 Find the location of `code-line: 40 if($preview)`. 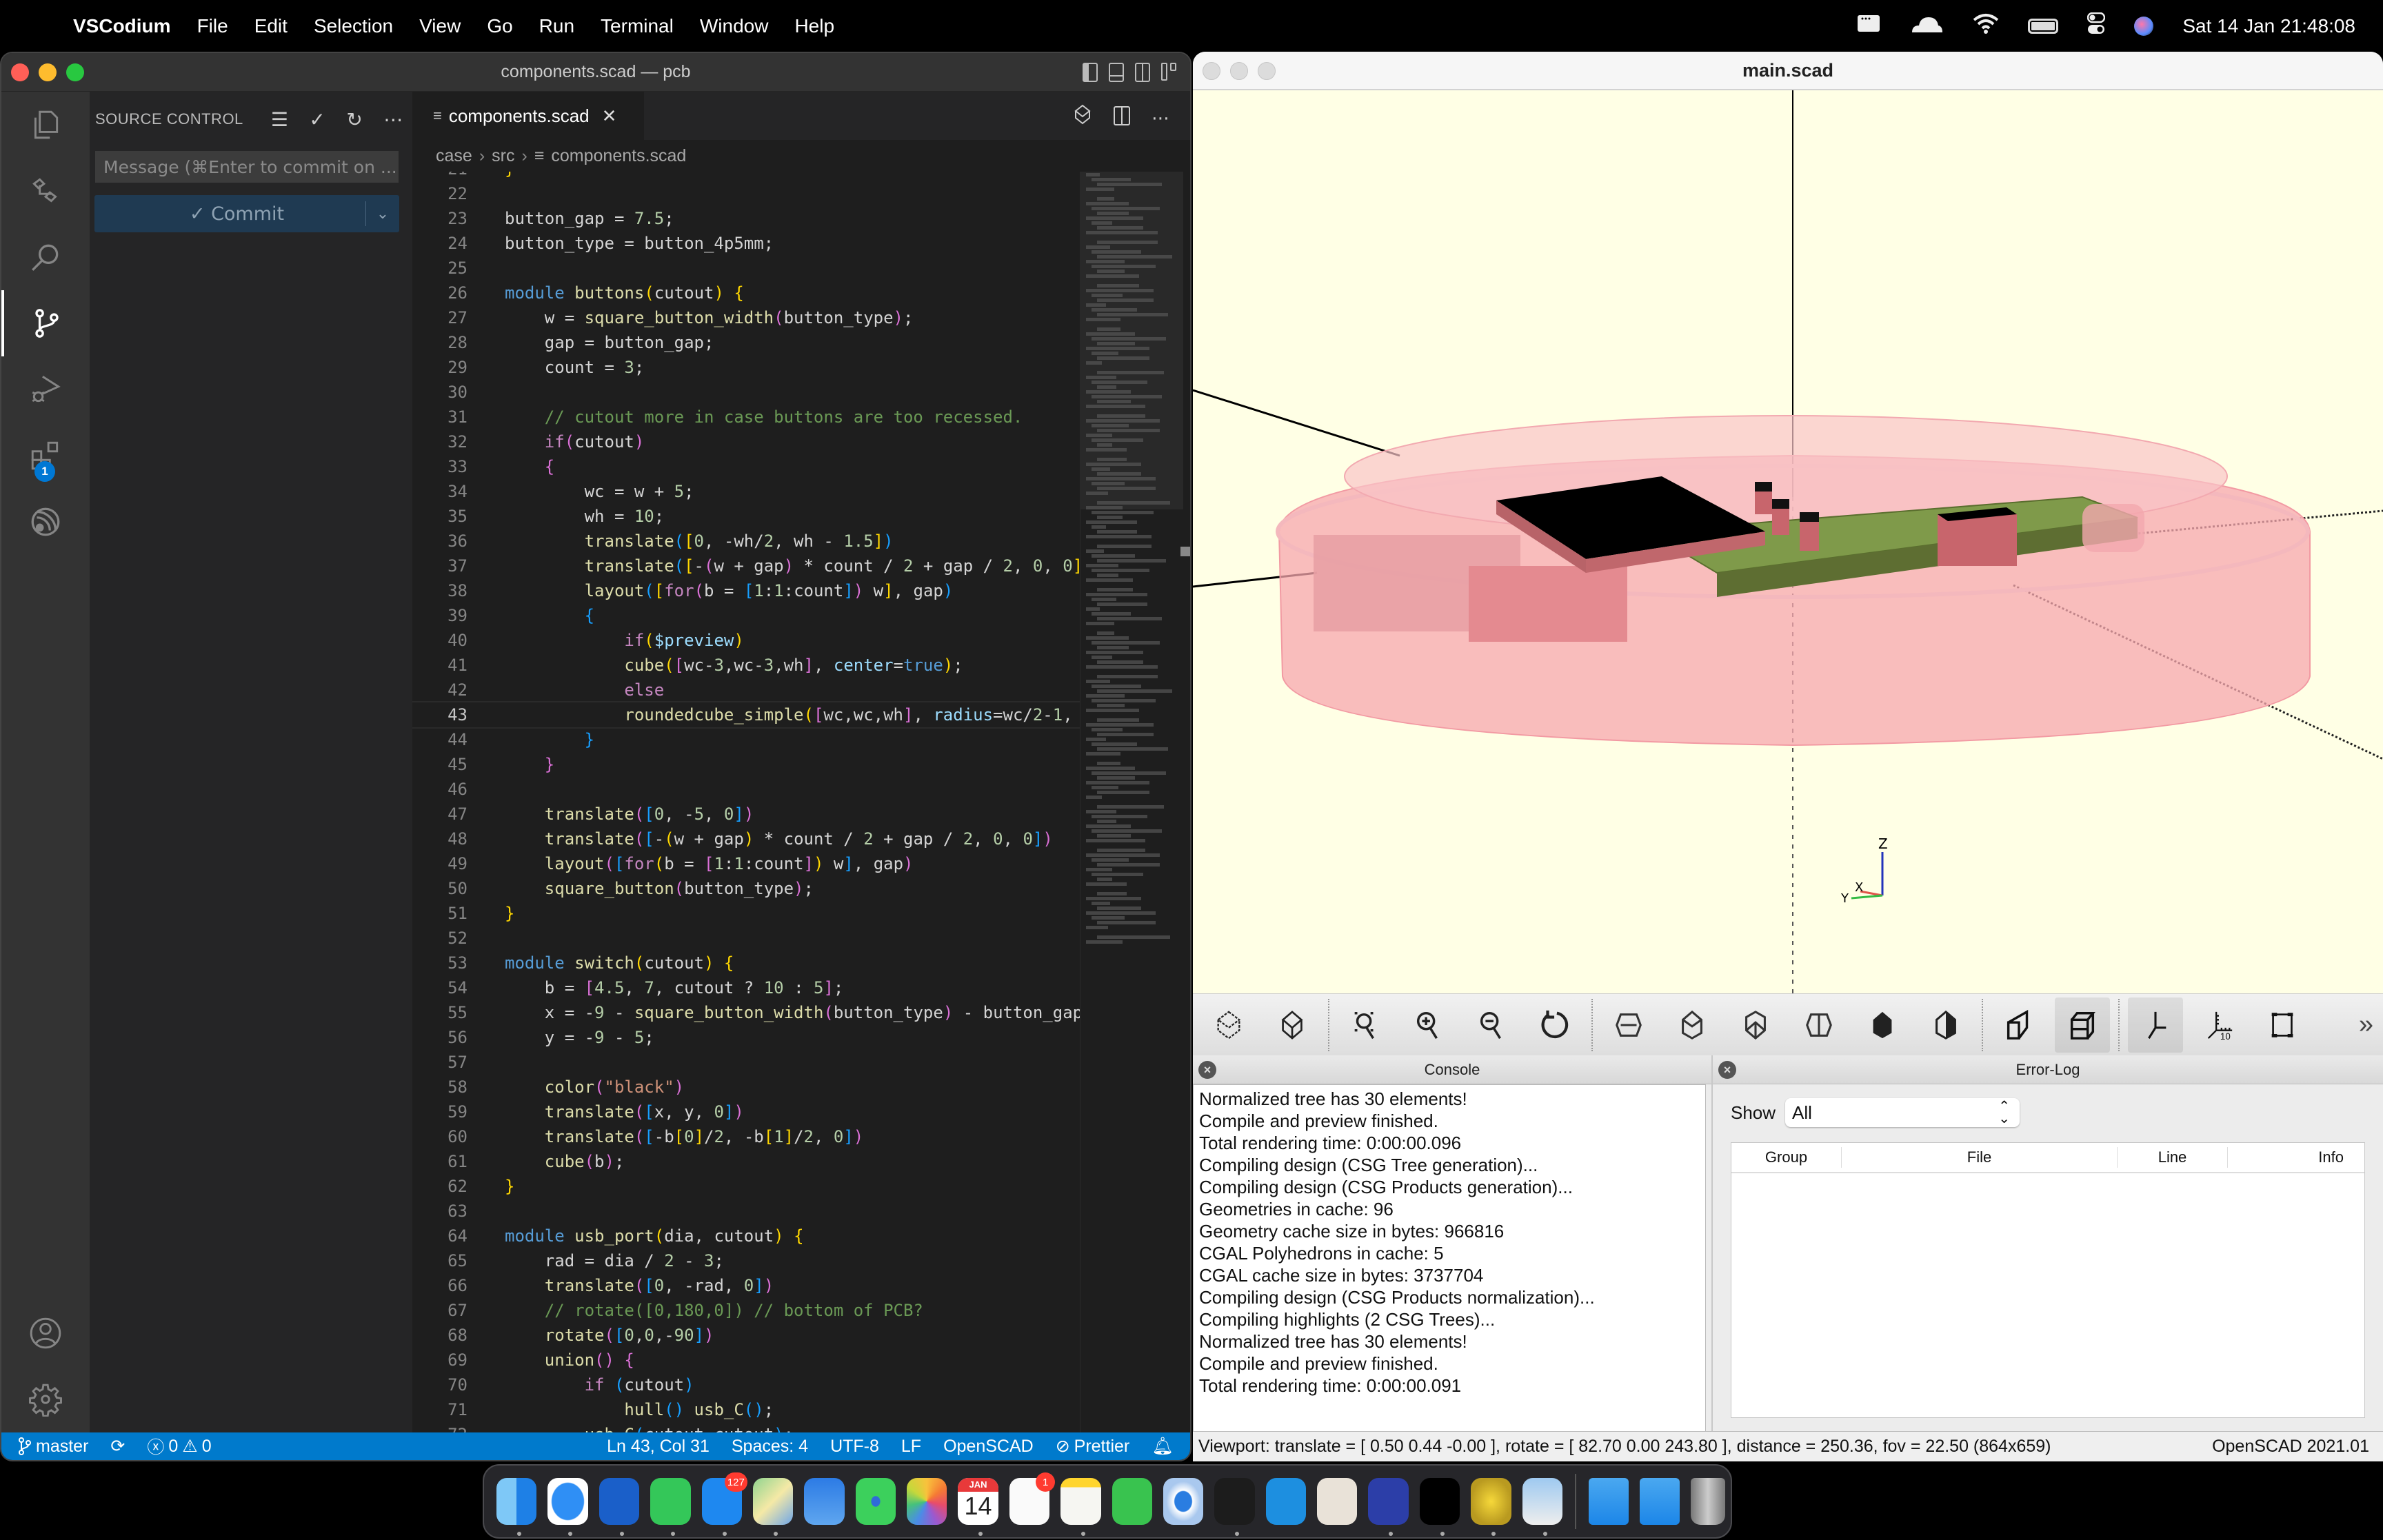

code-line: 40 if($preview) is located at coordinates (746, 641).